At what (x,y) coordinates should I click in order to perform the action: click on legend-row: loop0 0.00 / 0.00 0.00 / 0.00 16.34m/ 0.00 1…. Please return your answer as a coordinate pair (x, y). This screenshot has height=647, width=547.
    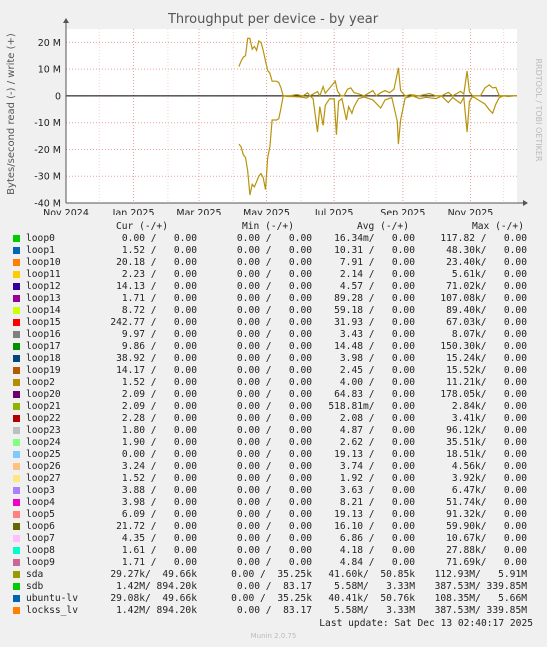
    Looking at the image, I should click on (272, 239).